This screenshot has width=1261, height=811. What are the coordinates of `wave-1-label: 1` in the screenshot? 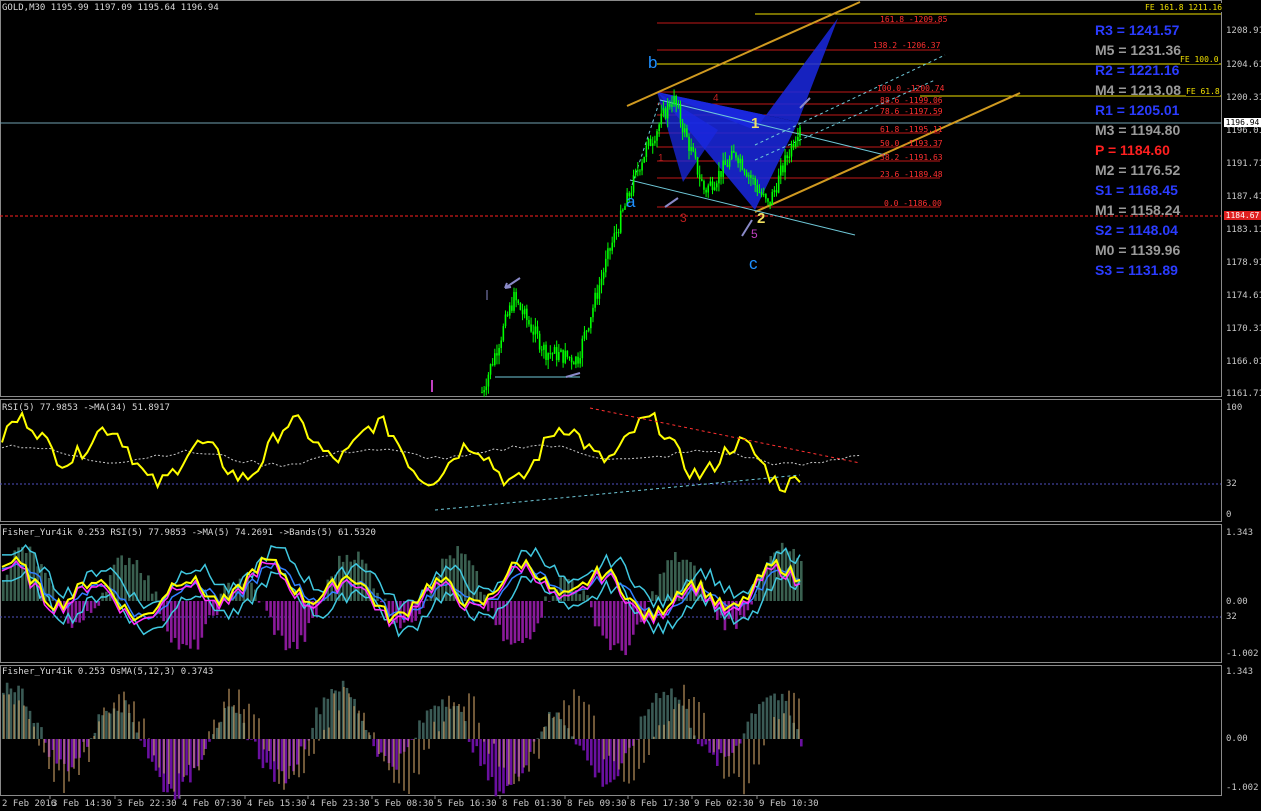 It's located at (755, 123).